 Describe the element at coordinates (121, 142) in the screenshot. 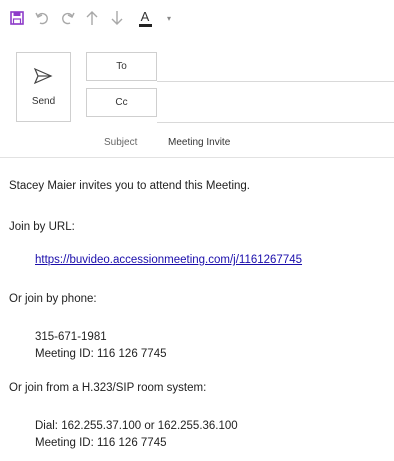

I see `subject-label: Subject` at that location.